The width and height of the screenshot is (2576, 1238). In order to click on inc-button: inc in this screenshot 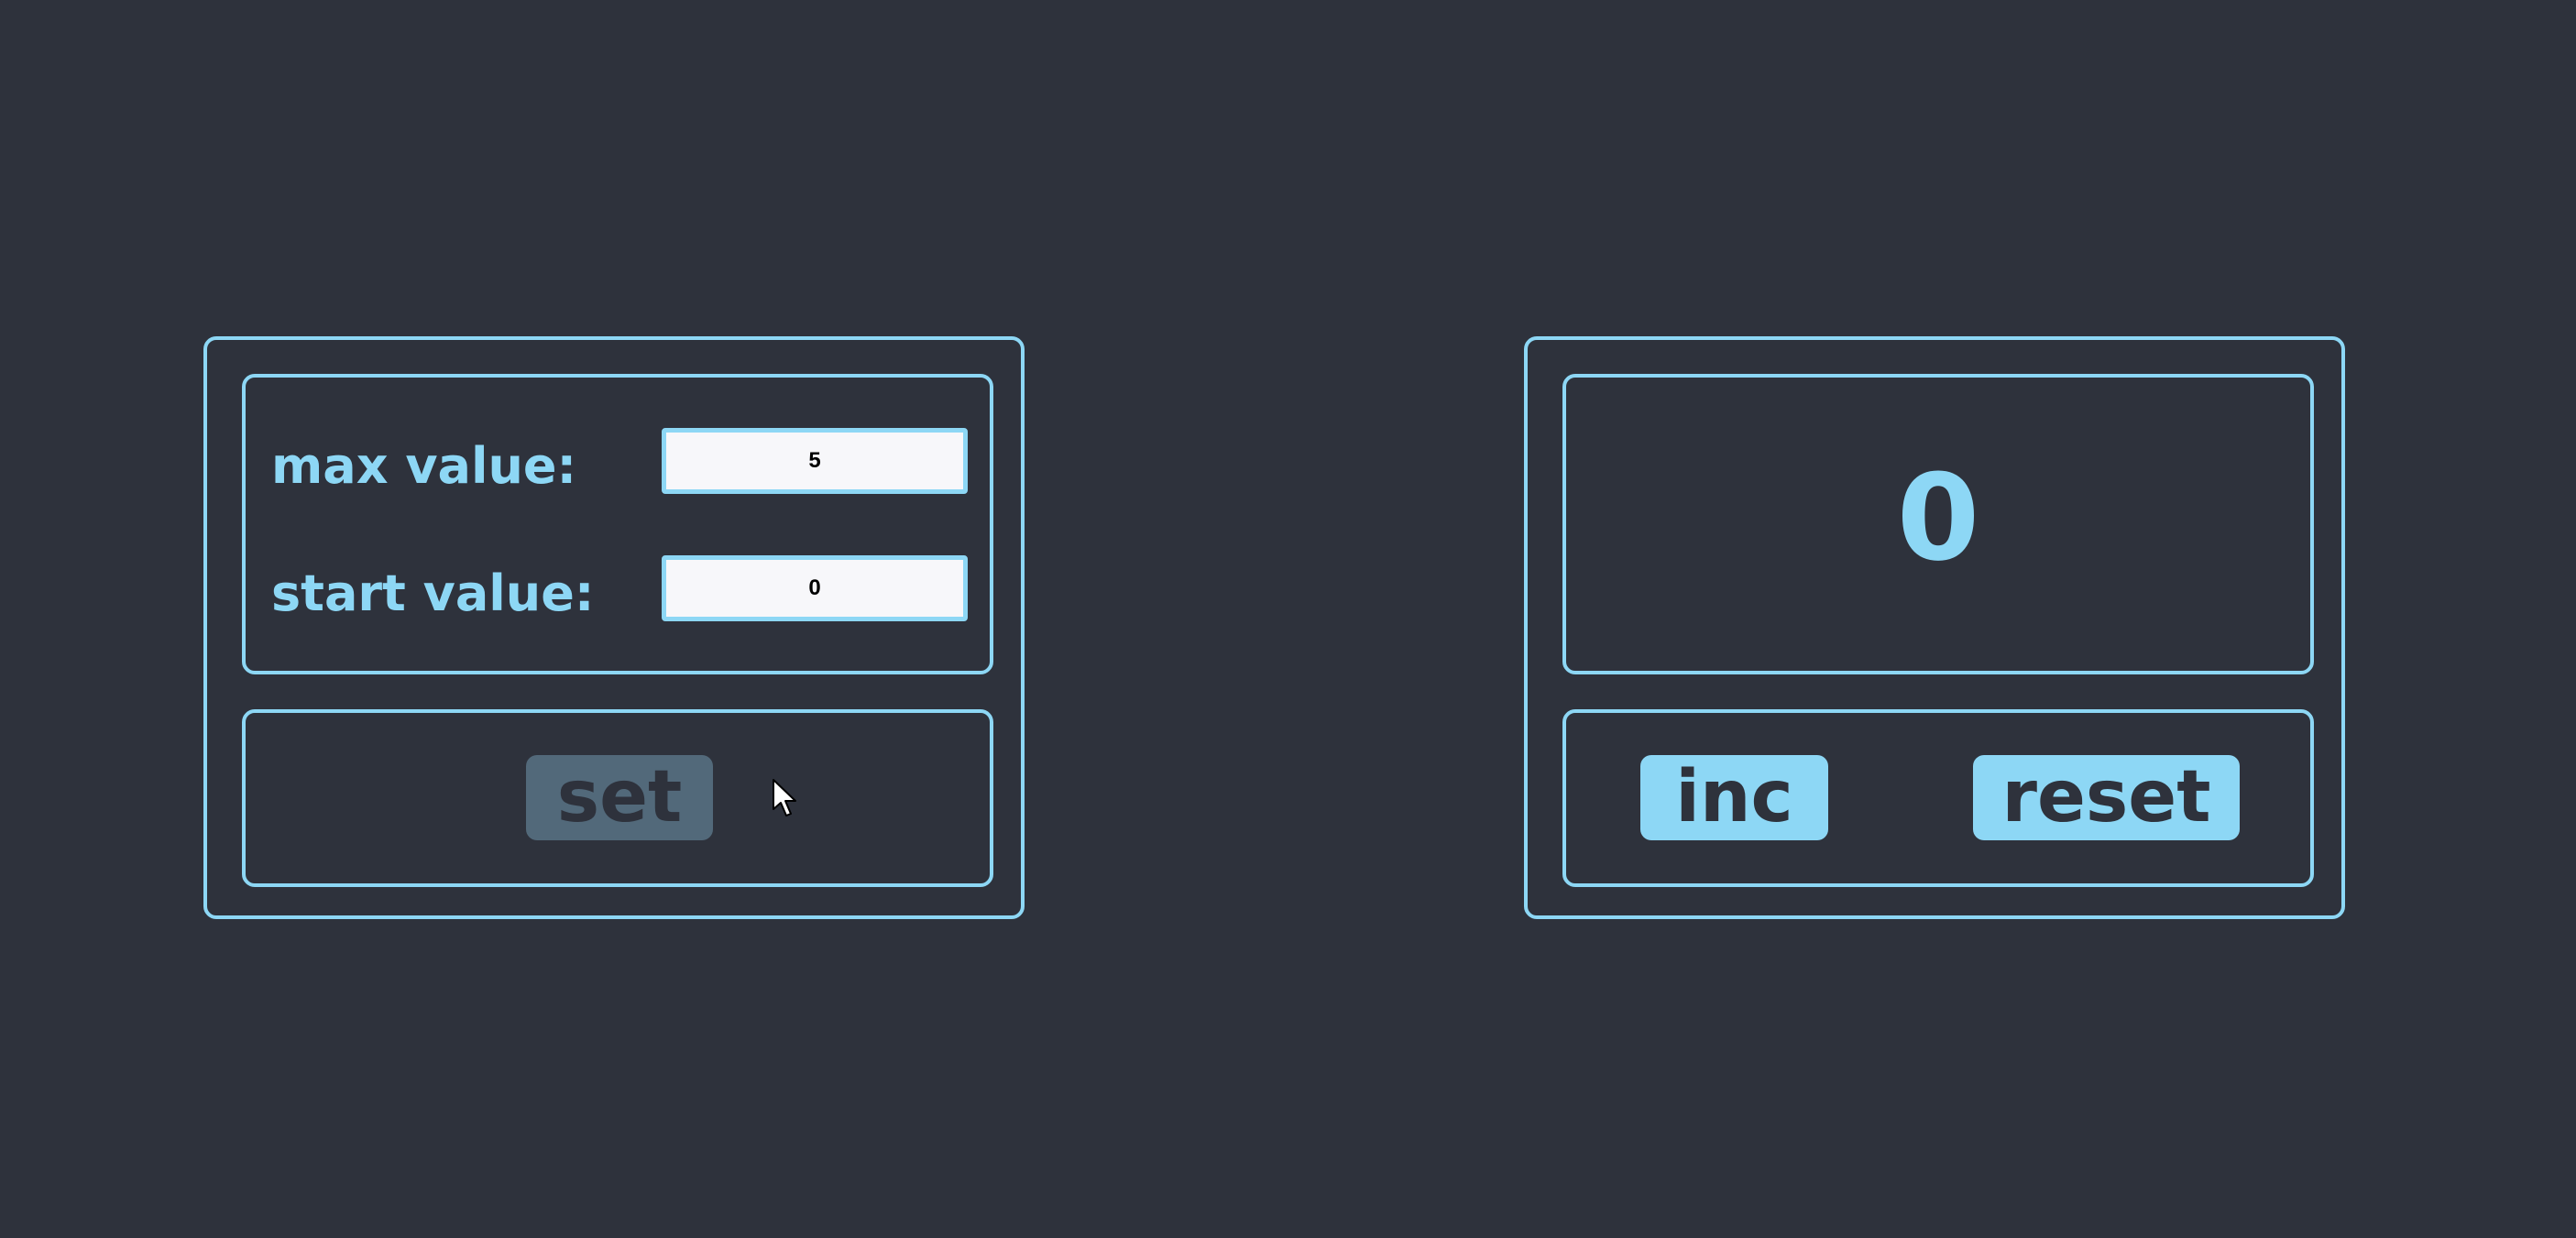, I will do `click(1734, 797)`.